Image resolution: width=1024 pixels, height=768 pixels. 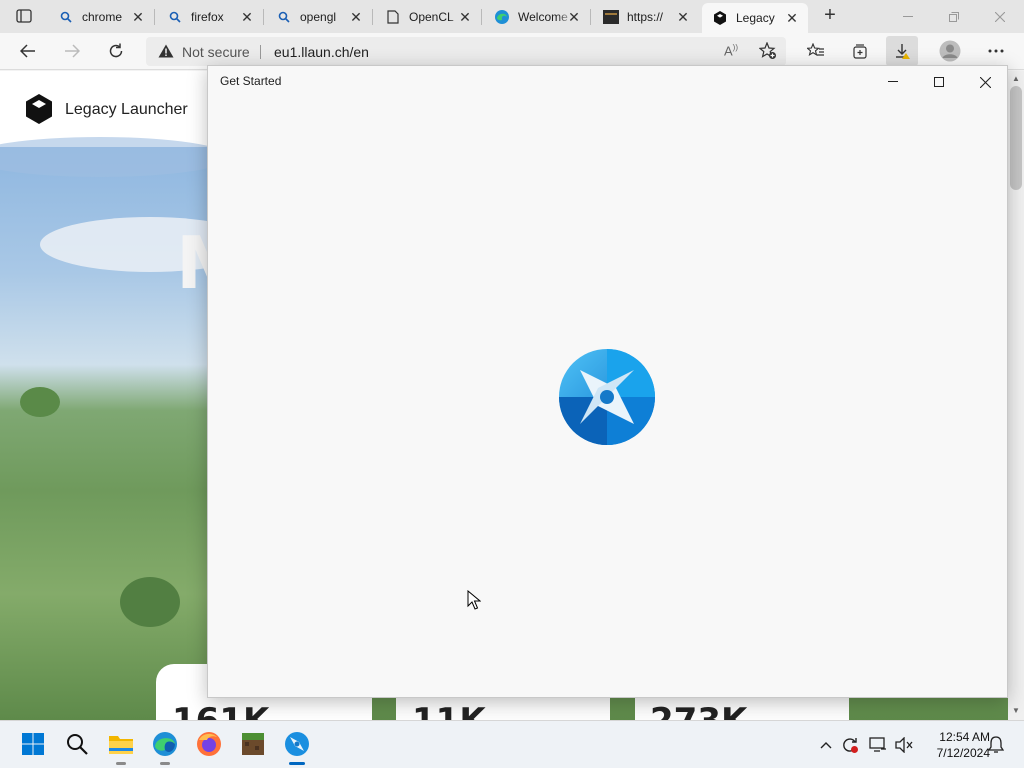 I want to click on mouse-cursor-icon, so click(x=474, y=602).